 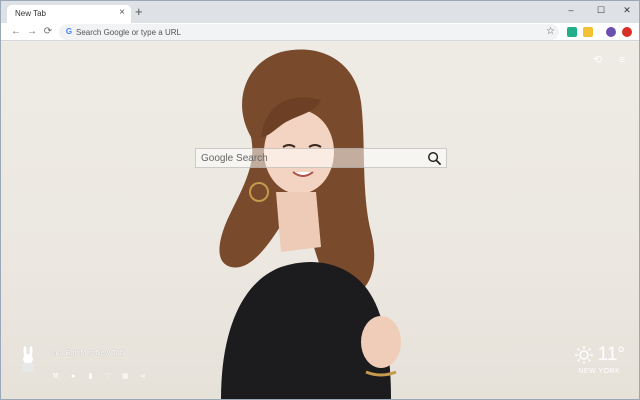 What do you see at coordinates (107, 376) in the screenshot?
I see `heart-icon: ♡` at bounding box center [107, 376].